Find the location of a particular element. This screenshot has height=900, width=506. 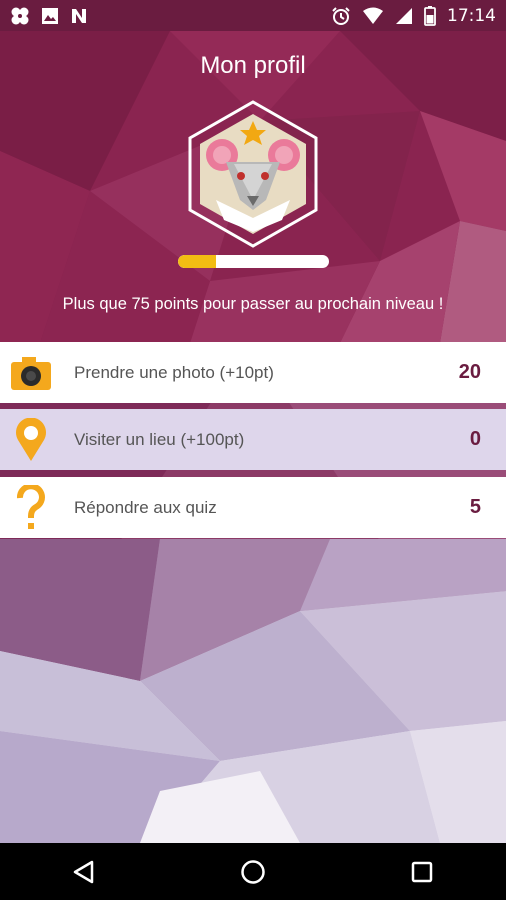

status-time: 17:14 is located at coordinates (471, 15).